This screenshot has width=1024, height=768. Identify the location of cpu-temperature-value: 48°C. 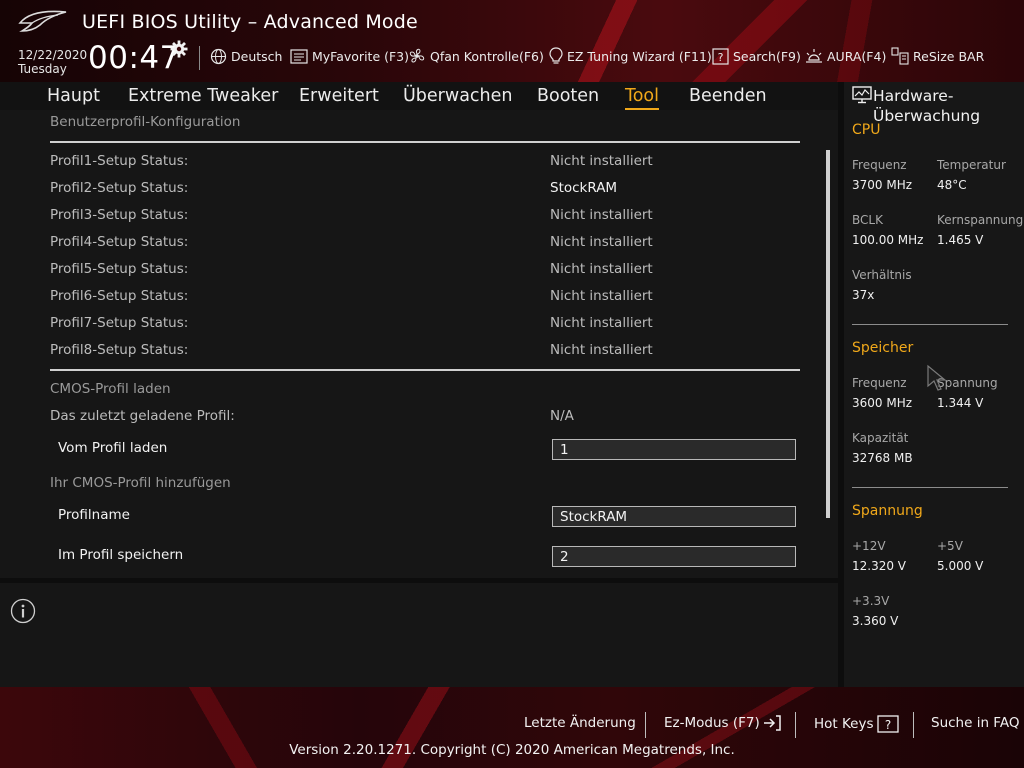
(952, 185).